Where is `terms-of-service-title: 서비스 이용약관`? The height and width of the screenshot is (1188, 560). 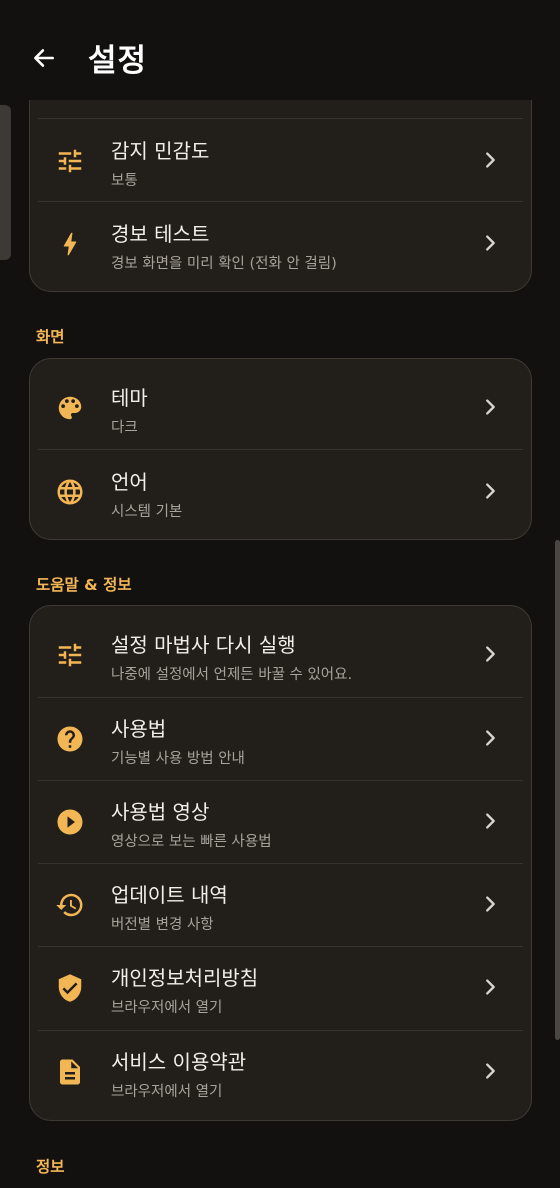
terms-of-service-title: 서비스 이용약관 is located at coordinates (179, 1062).